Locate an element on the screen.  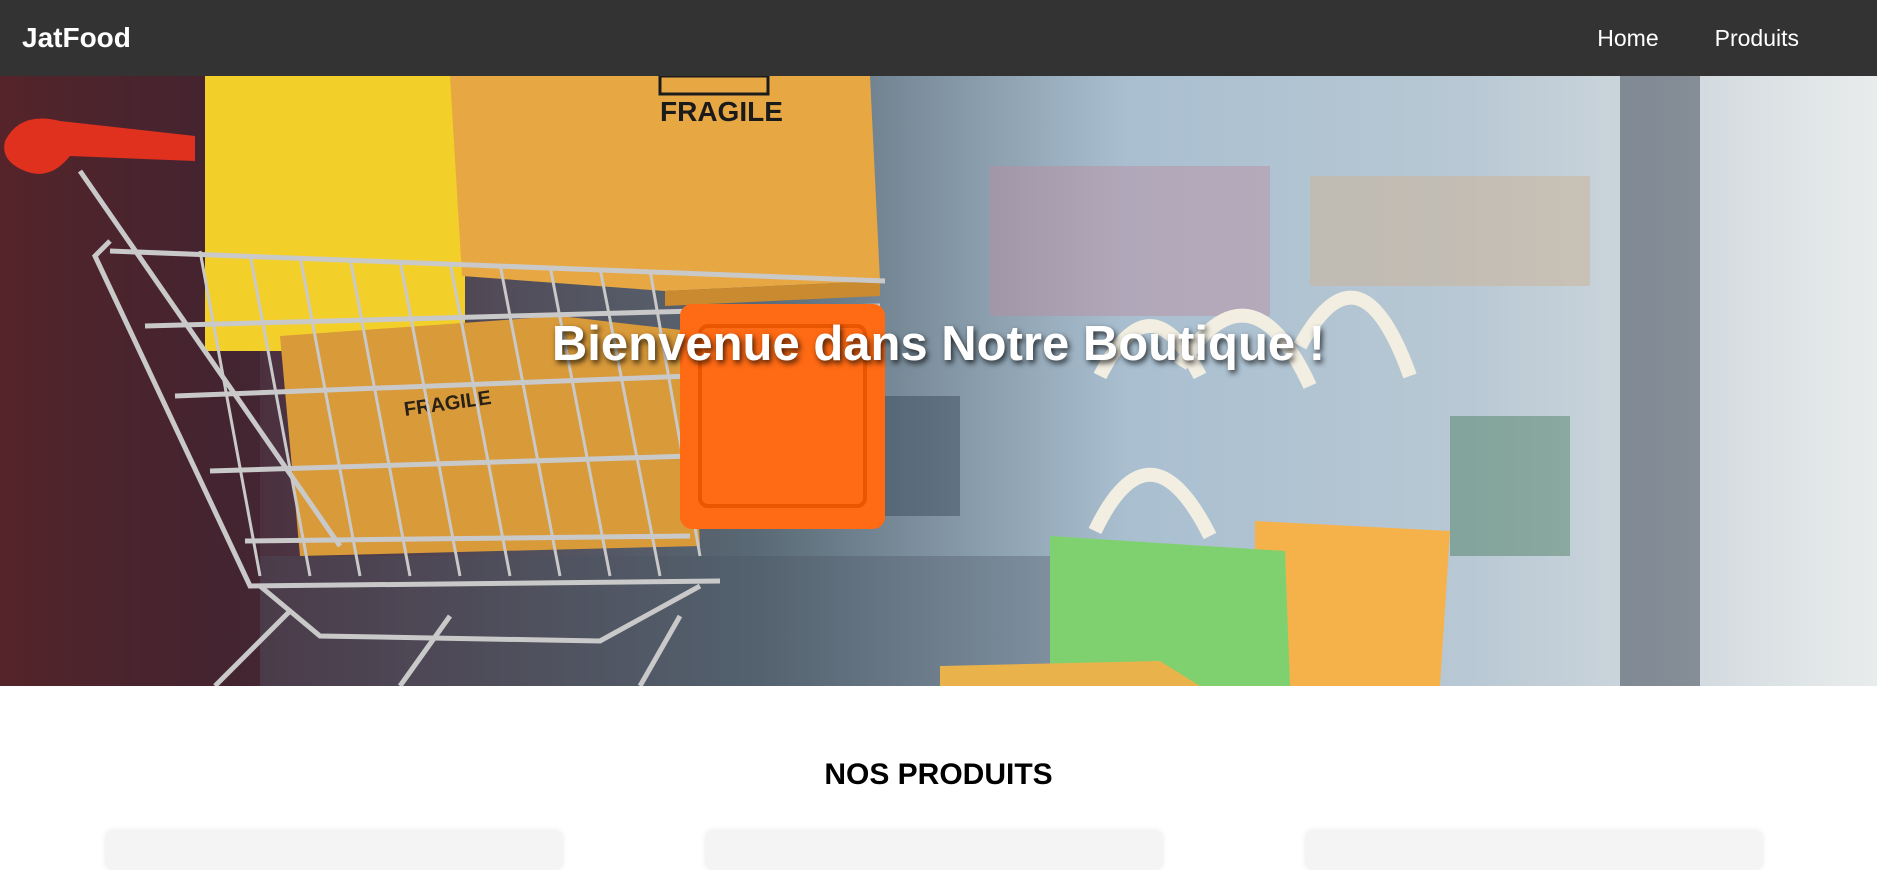
products-section-title: NOS PRODUITS is located at coordinates (938, 774).